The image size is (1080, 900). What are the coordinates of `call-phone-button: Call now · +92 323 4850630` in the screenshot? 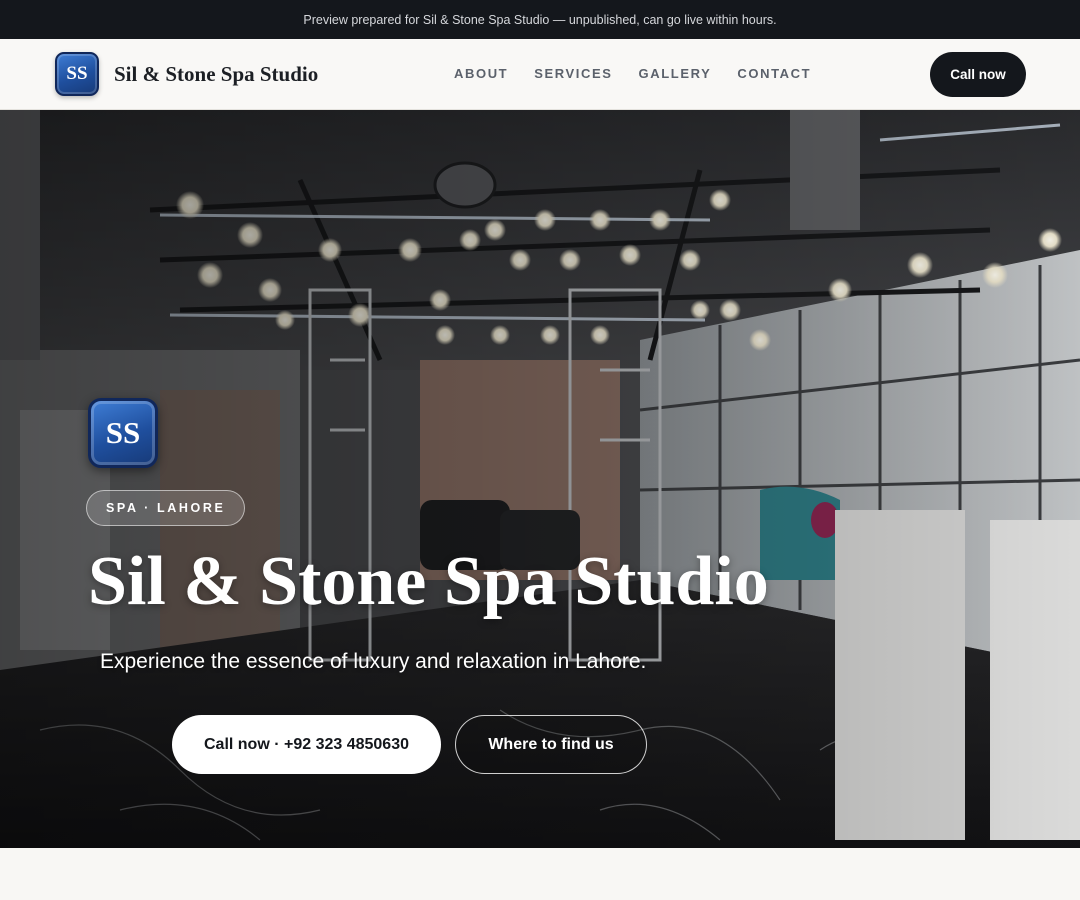 It's located at (306, 744).